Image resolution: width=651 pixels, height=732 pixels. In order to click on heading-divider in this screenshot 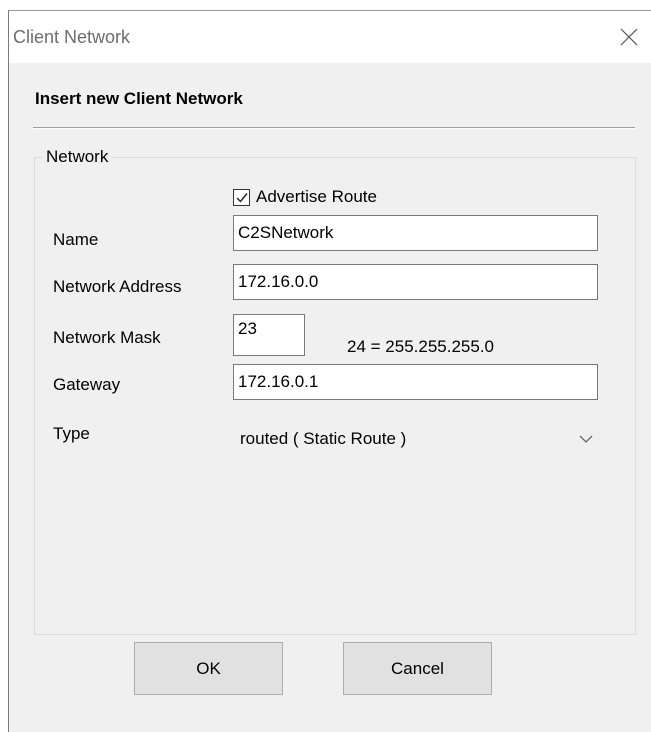, I will do `click(334, 128)`.